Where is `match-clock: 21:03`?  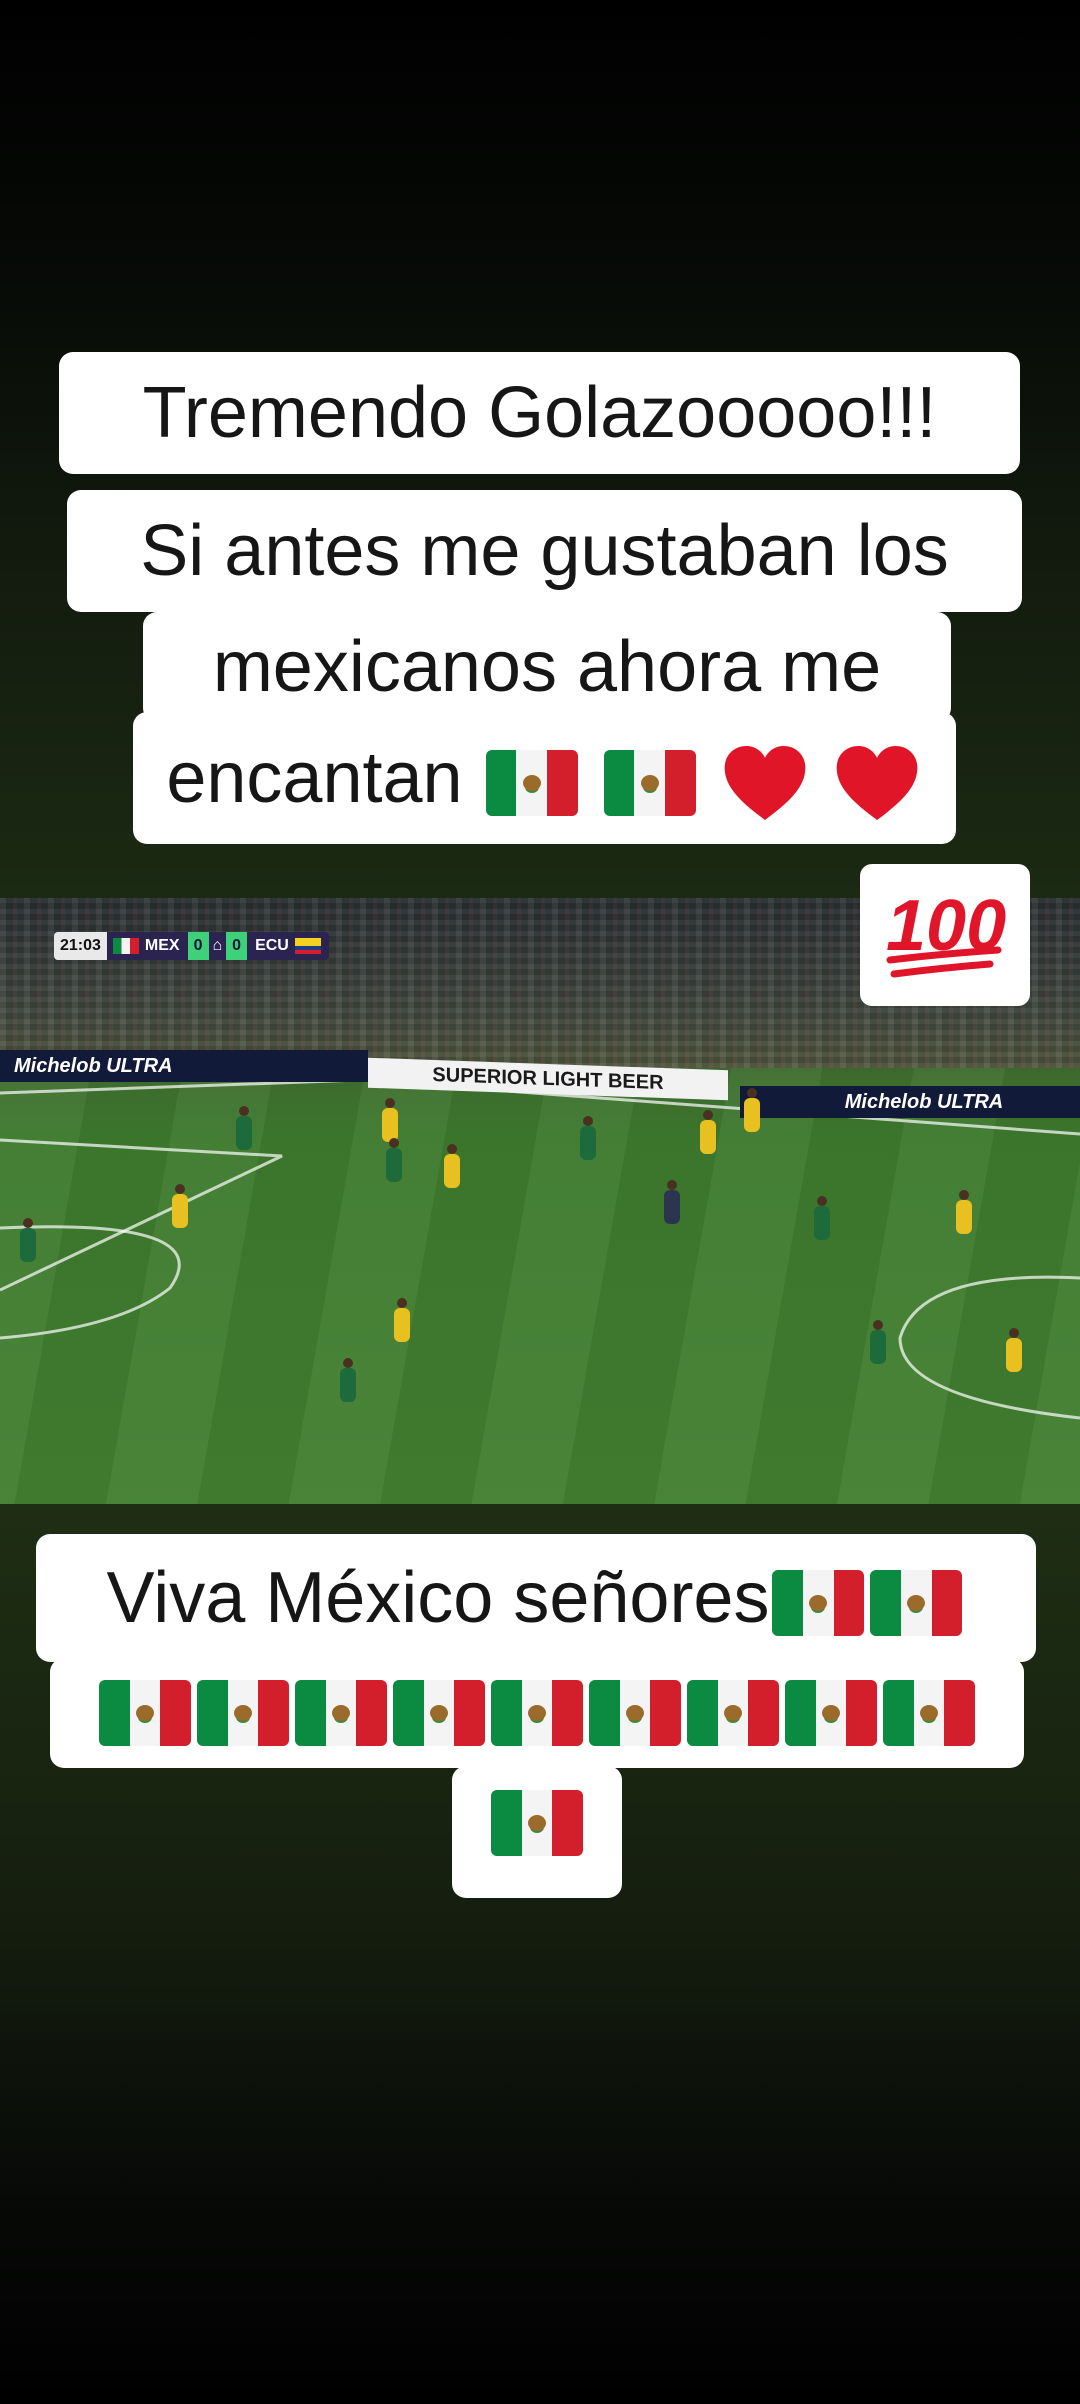
match-clock: 21:03 is located at coordinates (80, 946).